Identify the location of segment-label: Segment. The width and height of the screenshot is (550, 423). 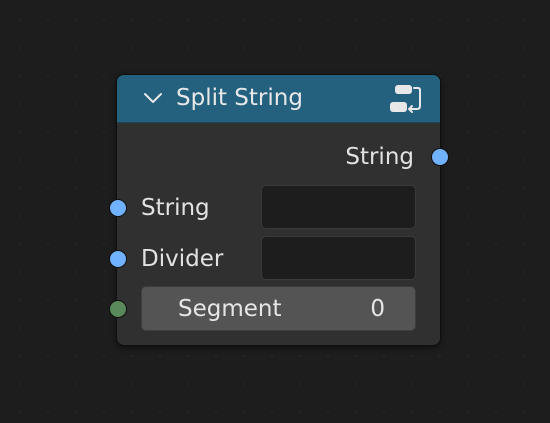
(230, 309).